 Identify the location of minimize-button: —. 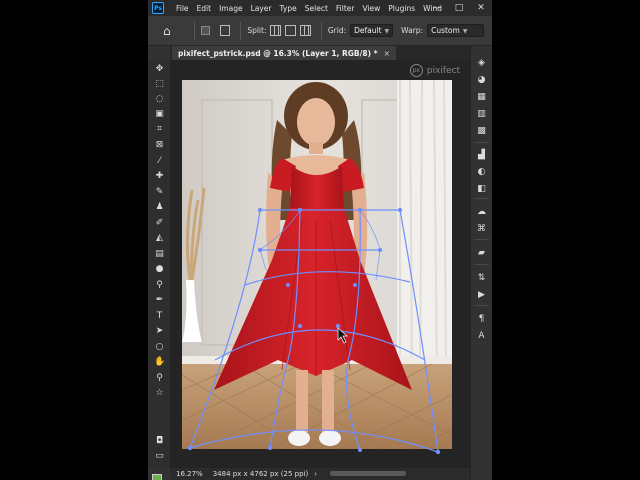
(437, 8).